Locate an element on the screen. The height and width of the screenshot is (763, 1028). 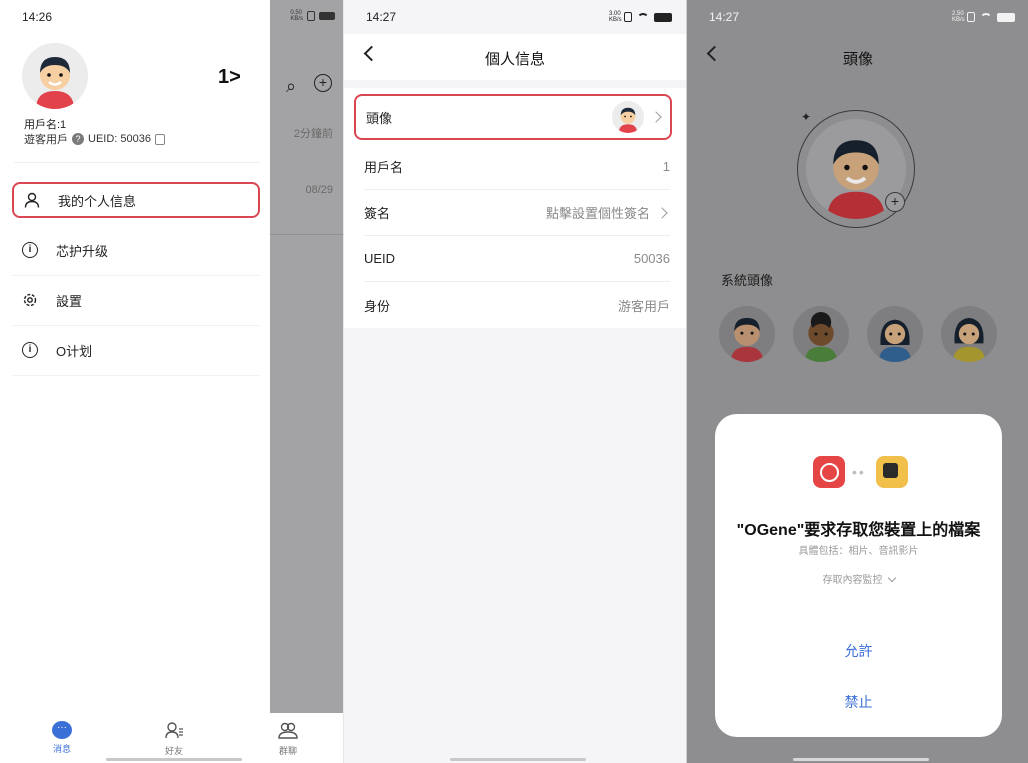
row-label: 頭像 is located at coordinates (379, 118).